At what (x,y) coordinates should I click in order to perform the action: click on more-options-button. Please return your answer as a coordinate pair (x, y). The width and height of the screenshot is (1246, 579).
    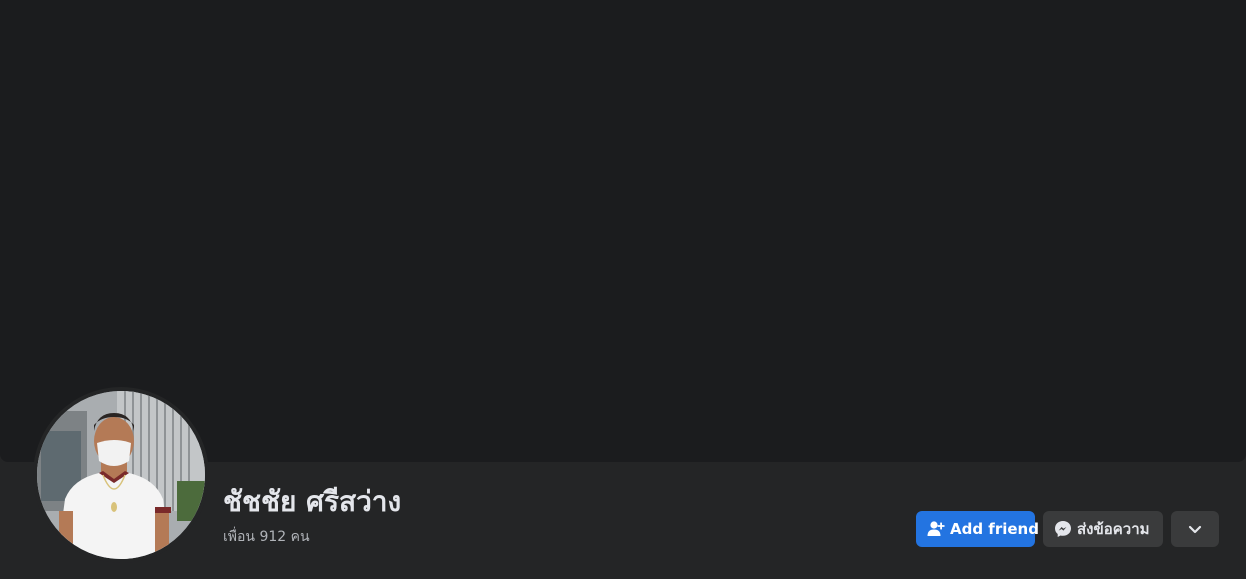
    Looking at the image, I should click on (1195, 529).